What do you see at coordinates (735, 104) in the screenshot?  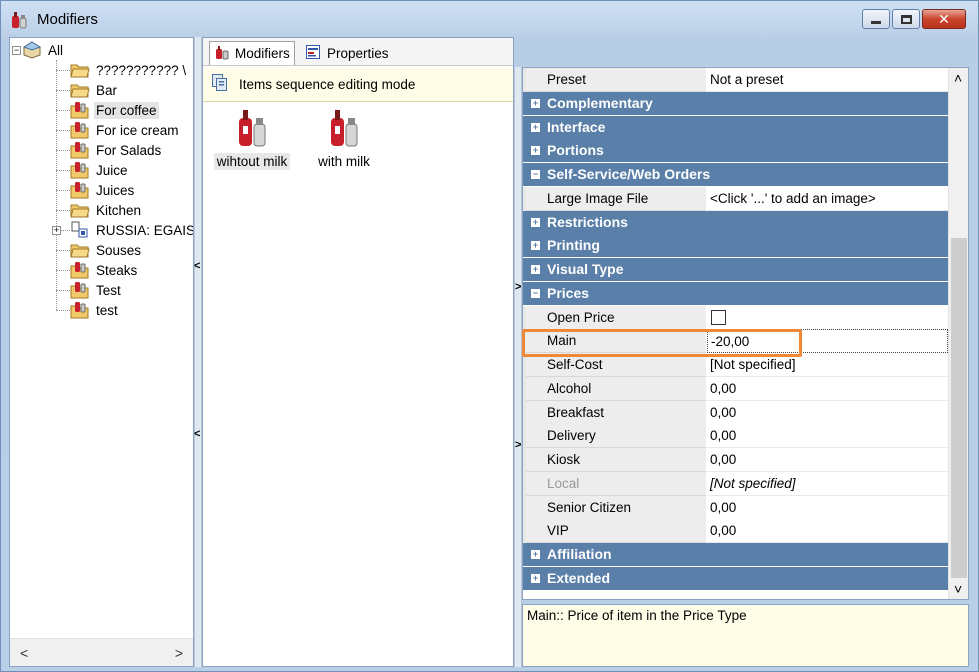 I see `category-complementary: + Complementary` at bounding box center [735, 104].